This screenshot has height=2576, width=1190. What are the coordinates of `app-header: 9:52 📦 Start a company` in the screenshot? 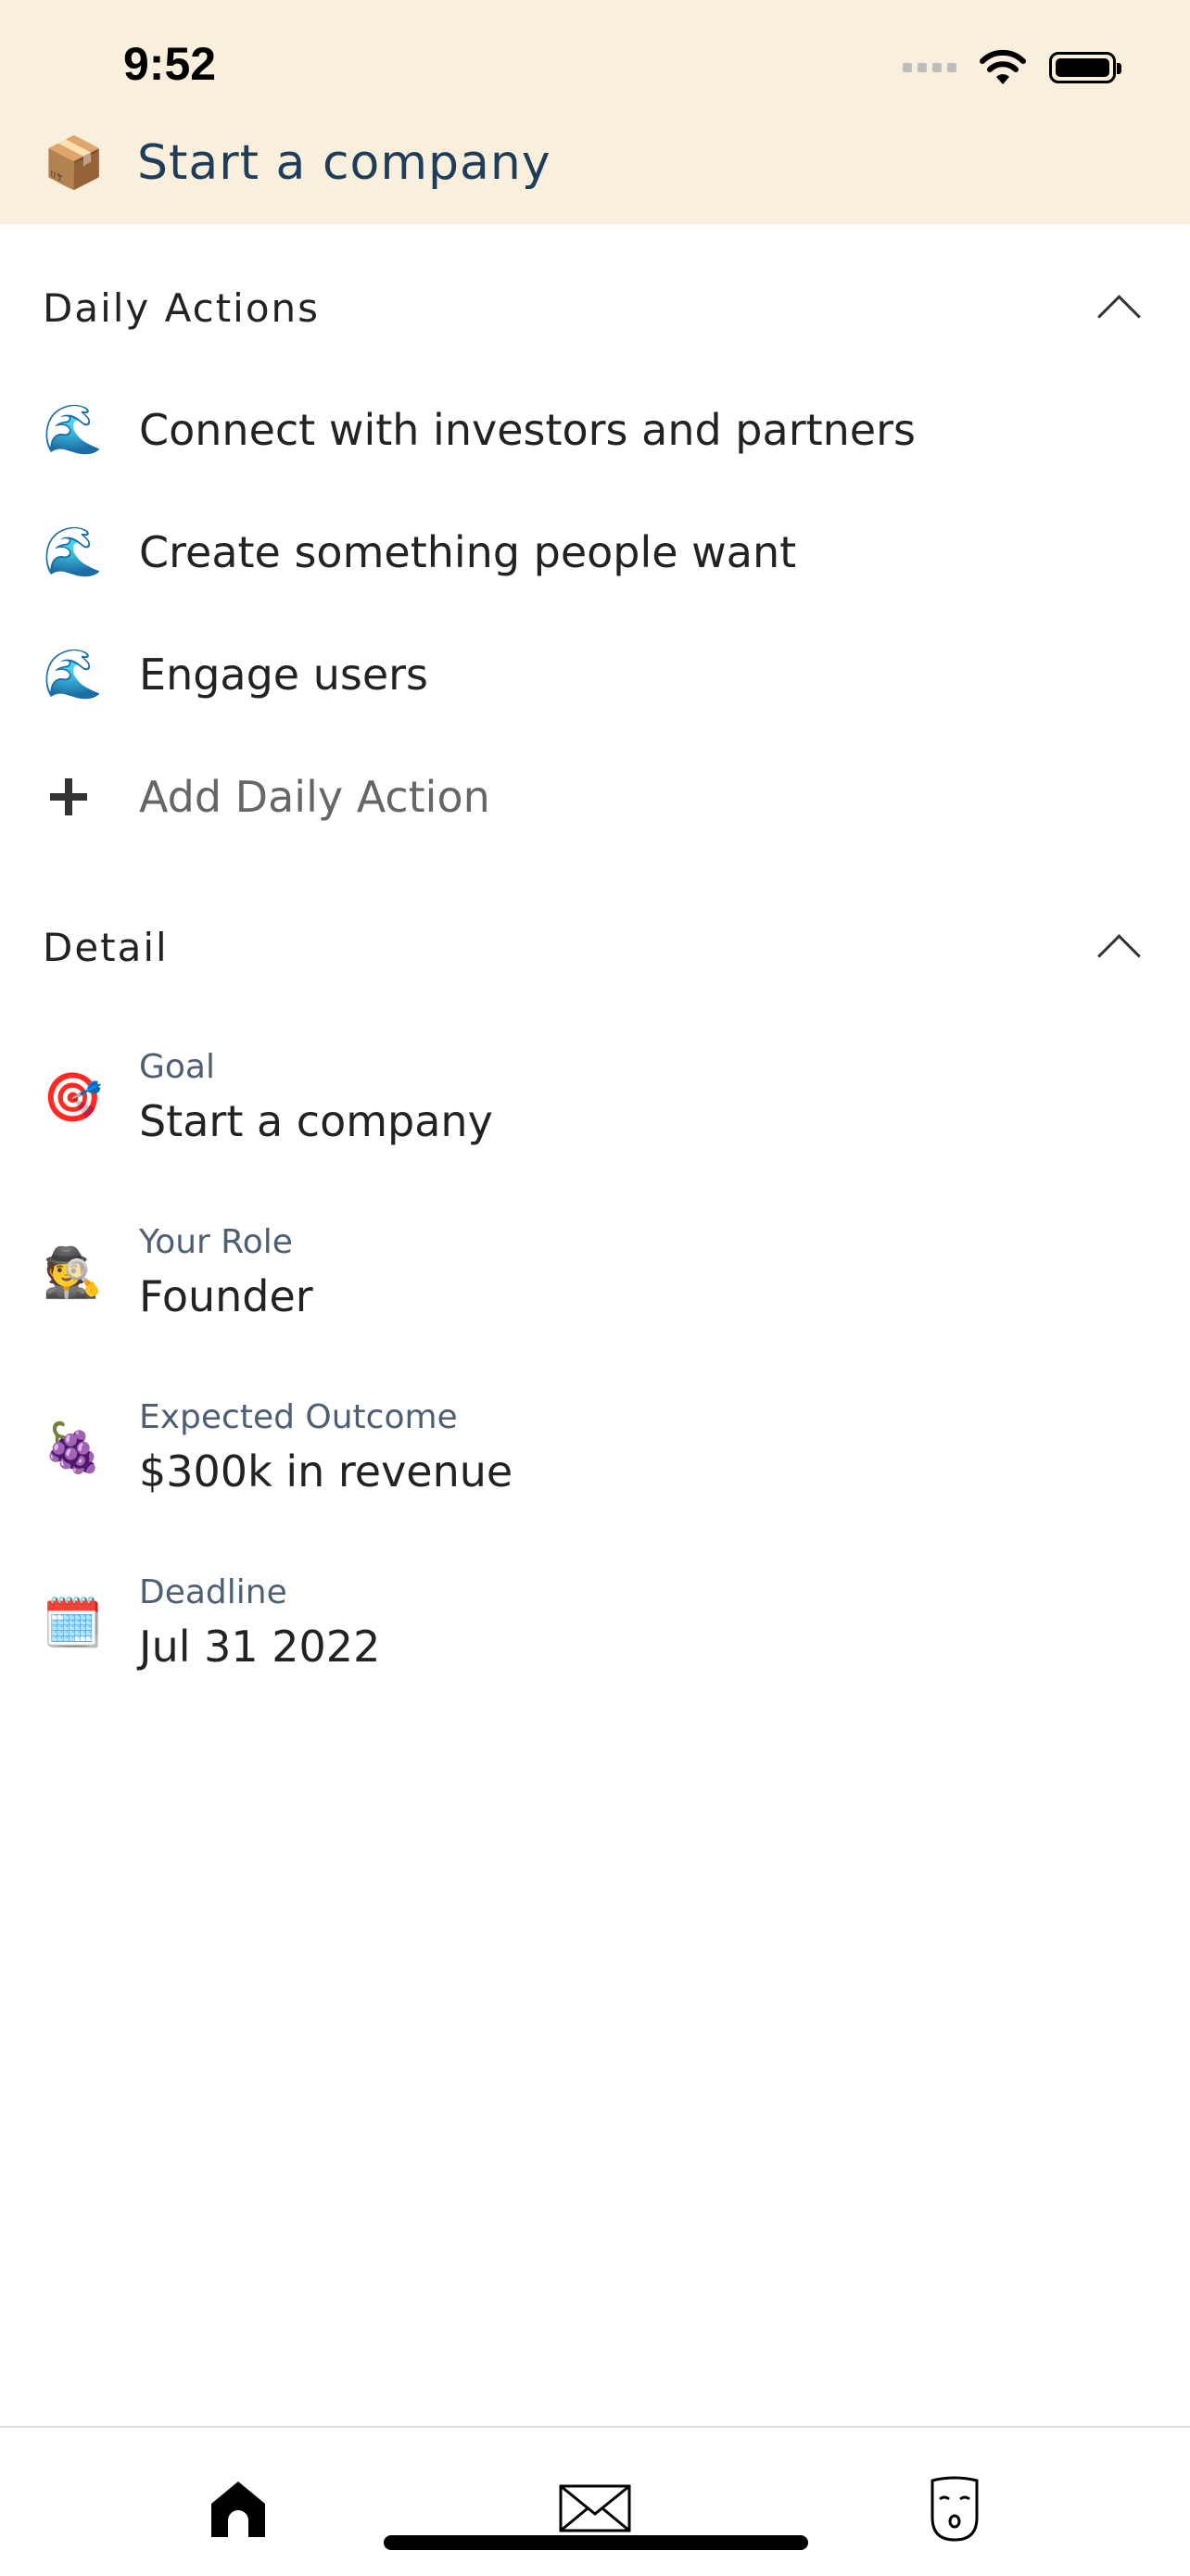 It's located at (595, 112).